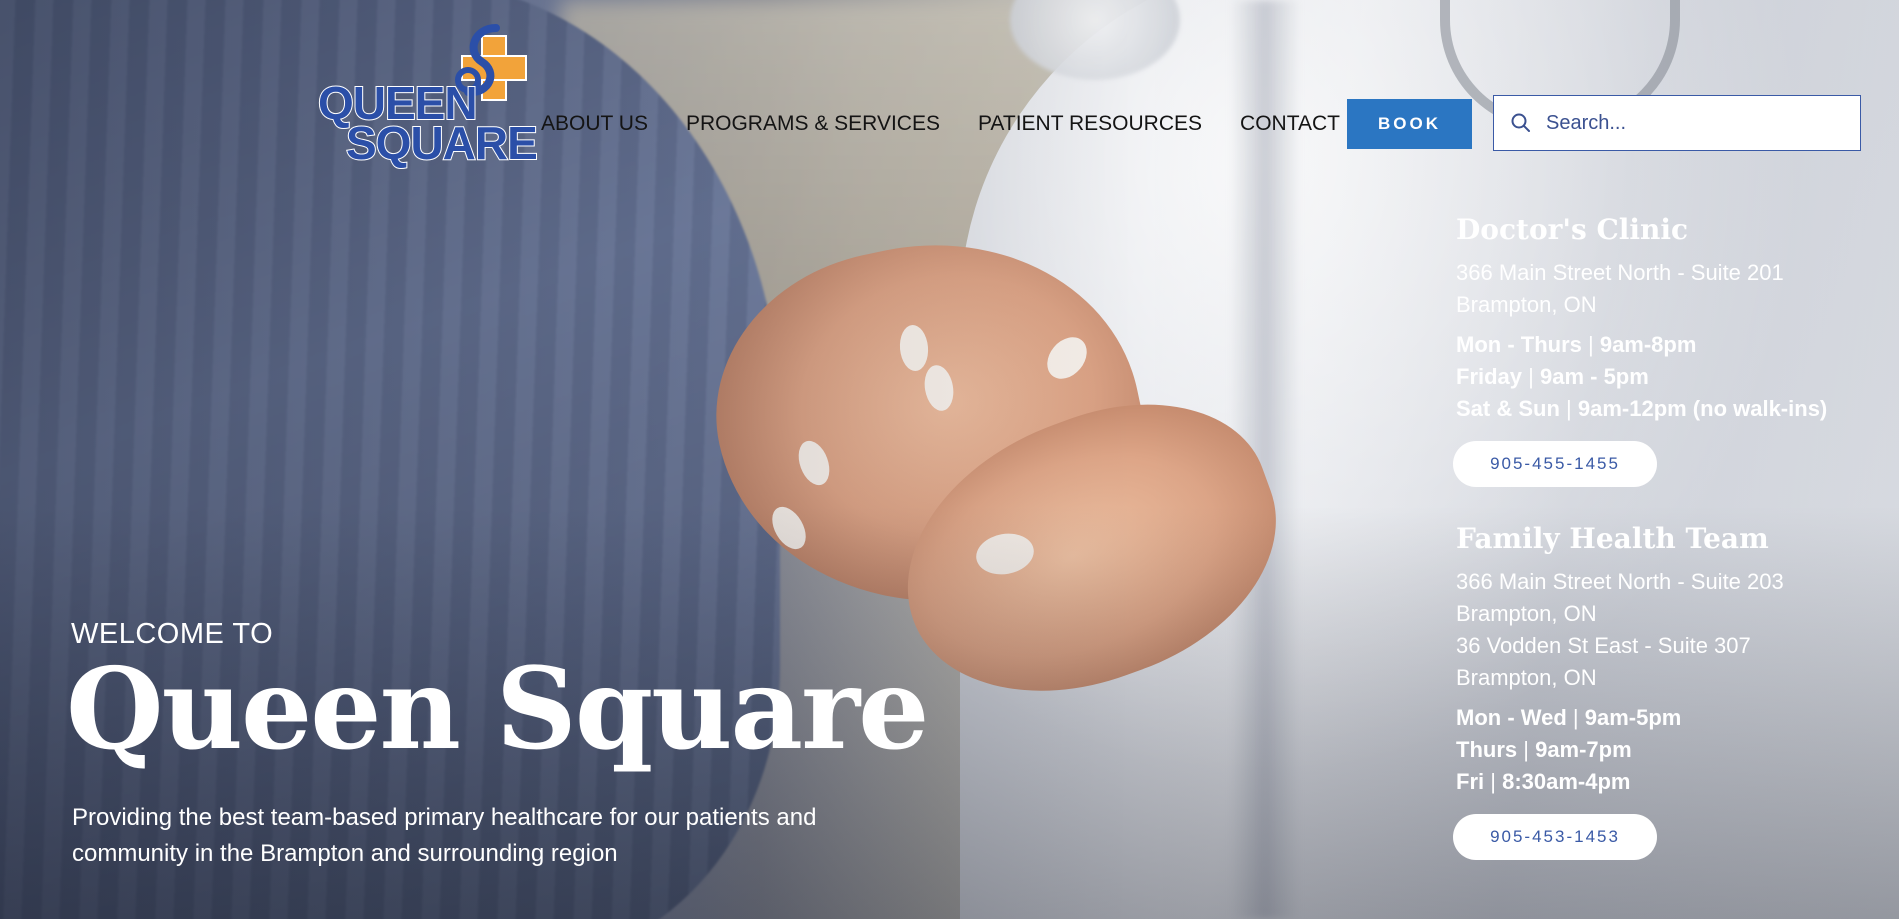 This screenshot has height=919, width=1899. I want to click on hours-row: Sat & Sun | 9am-12pm (no walk-ins), so click(1666, 409).